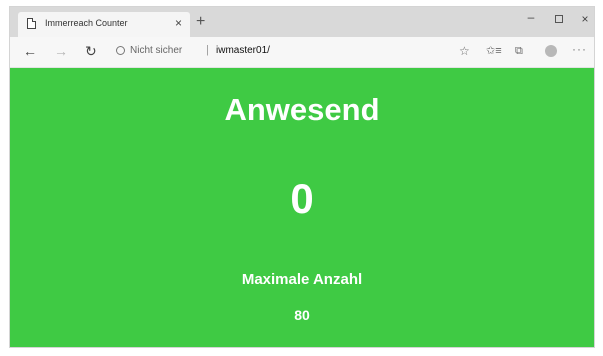 The height and width of the screenshot is (356, 603). I want to click on tab-strip: Immerreach Counter × + – ×, so click(302, 22).